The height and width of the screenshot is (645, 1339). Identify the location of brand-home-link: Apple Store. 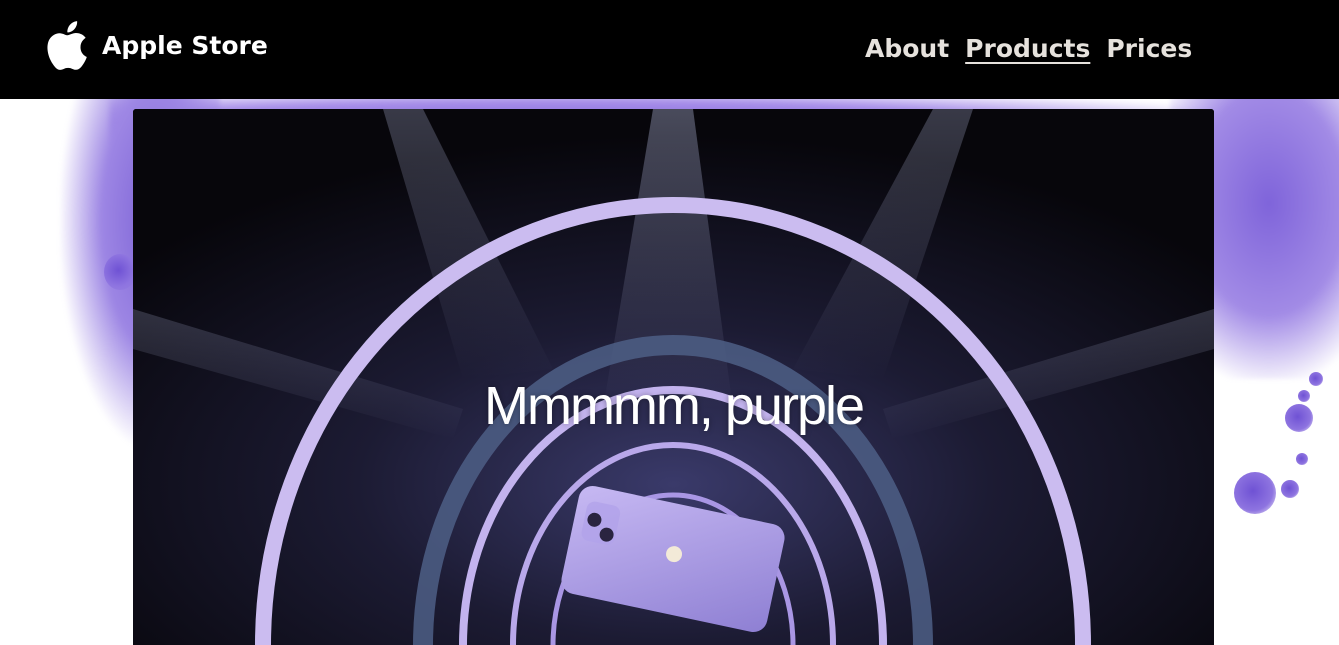
(156, 45).